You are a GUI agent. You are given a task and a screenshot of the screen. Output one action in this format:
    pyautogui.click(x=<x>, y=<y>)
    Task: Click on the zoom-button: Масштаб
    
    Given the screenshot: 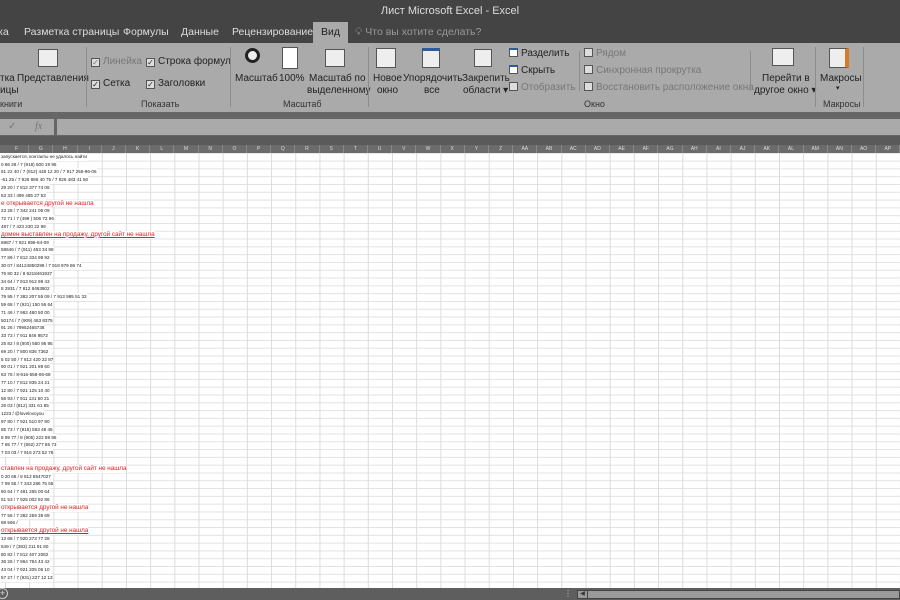 What is the action you would take?
    pyautogui.click(x=256, y=78)
    